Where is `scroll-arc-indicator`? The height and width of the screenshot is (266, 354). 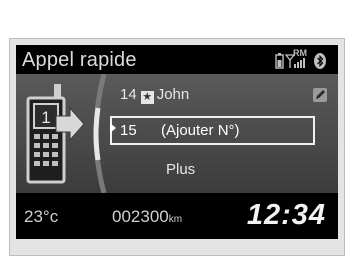 scroll-arc-indicator is located at coordinates (100, 133).